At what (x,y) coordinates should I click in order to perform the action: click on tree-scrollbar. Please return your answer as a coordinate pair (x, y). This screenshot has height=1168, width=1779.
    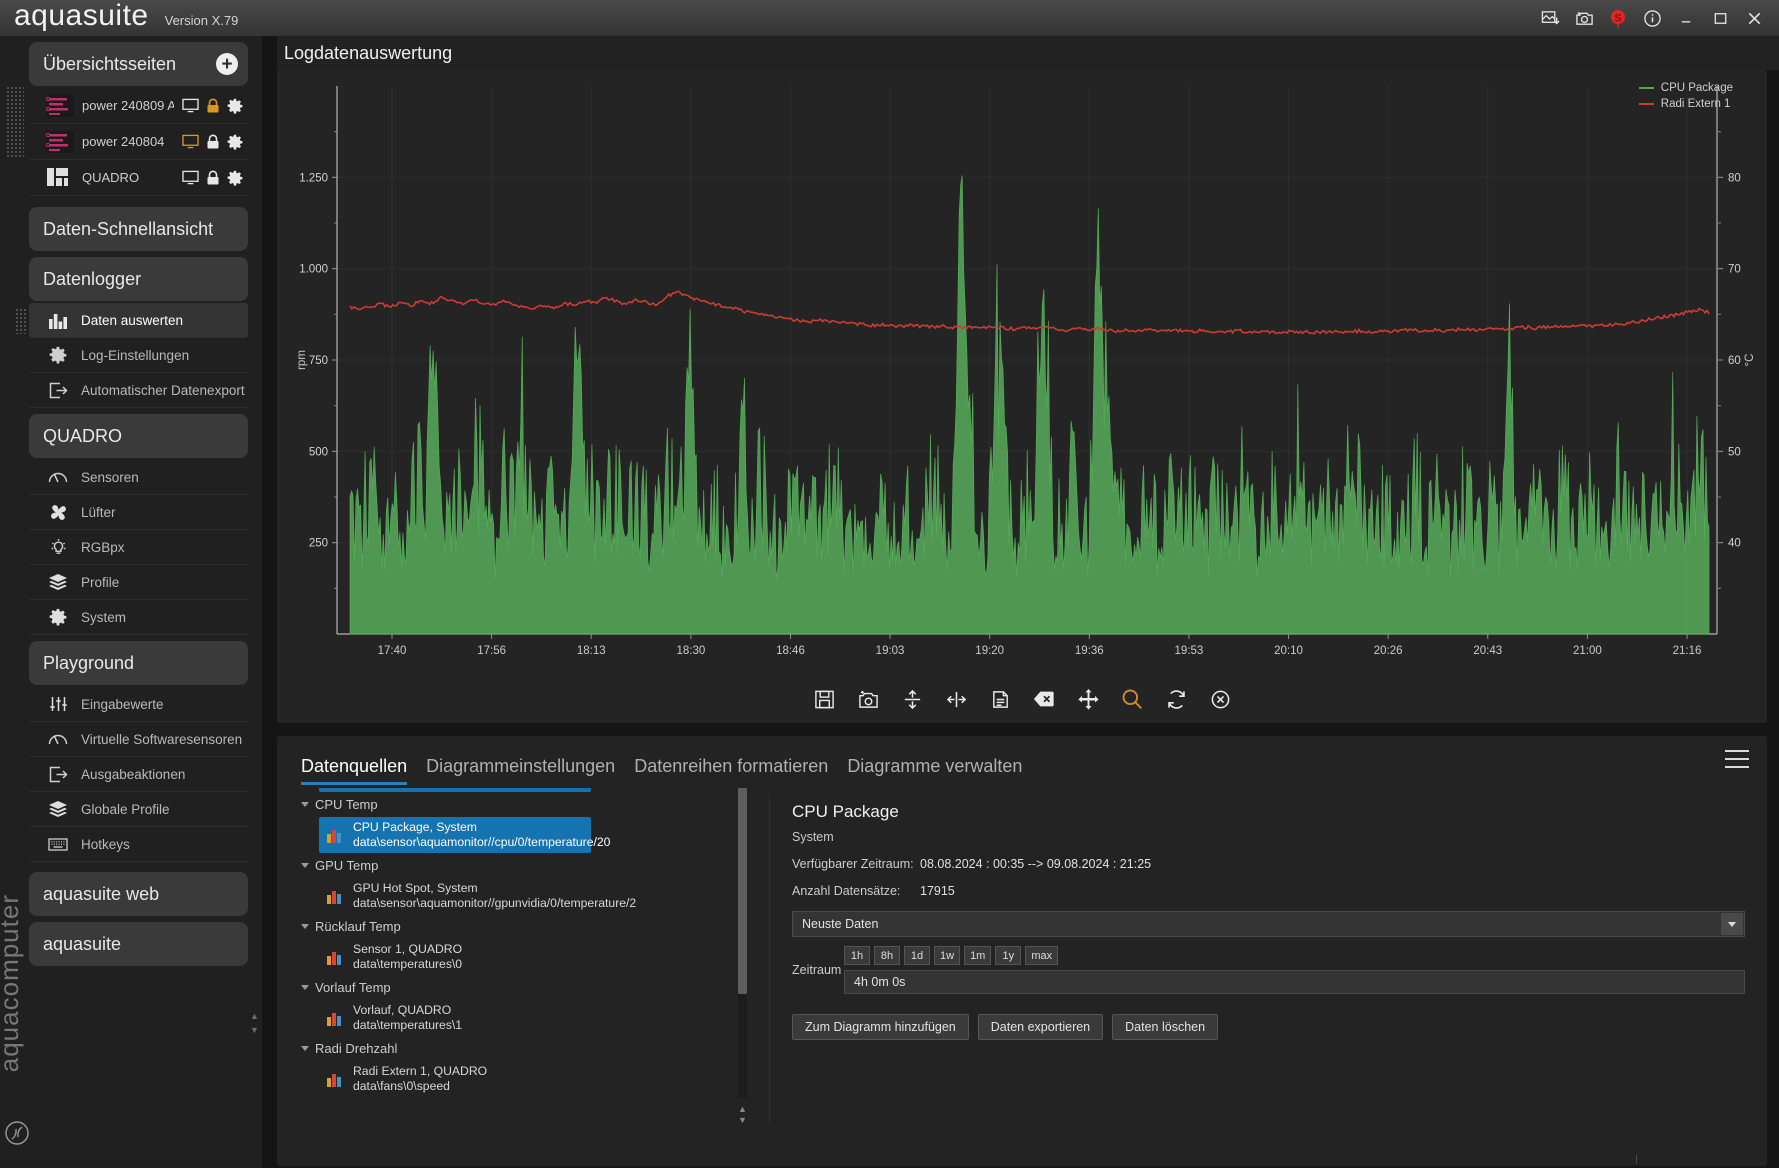
    Looking at the image, I should click on (742, 943).